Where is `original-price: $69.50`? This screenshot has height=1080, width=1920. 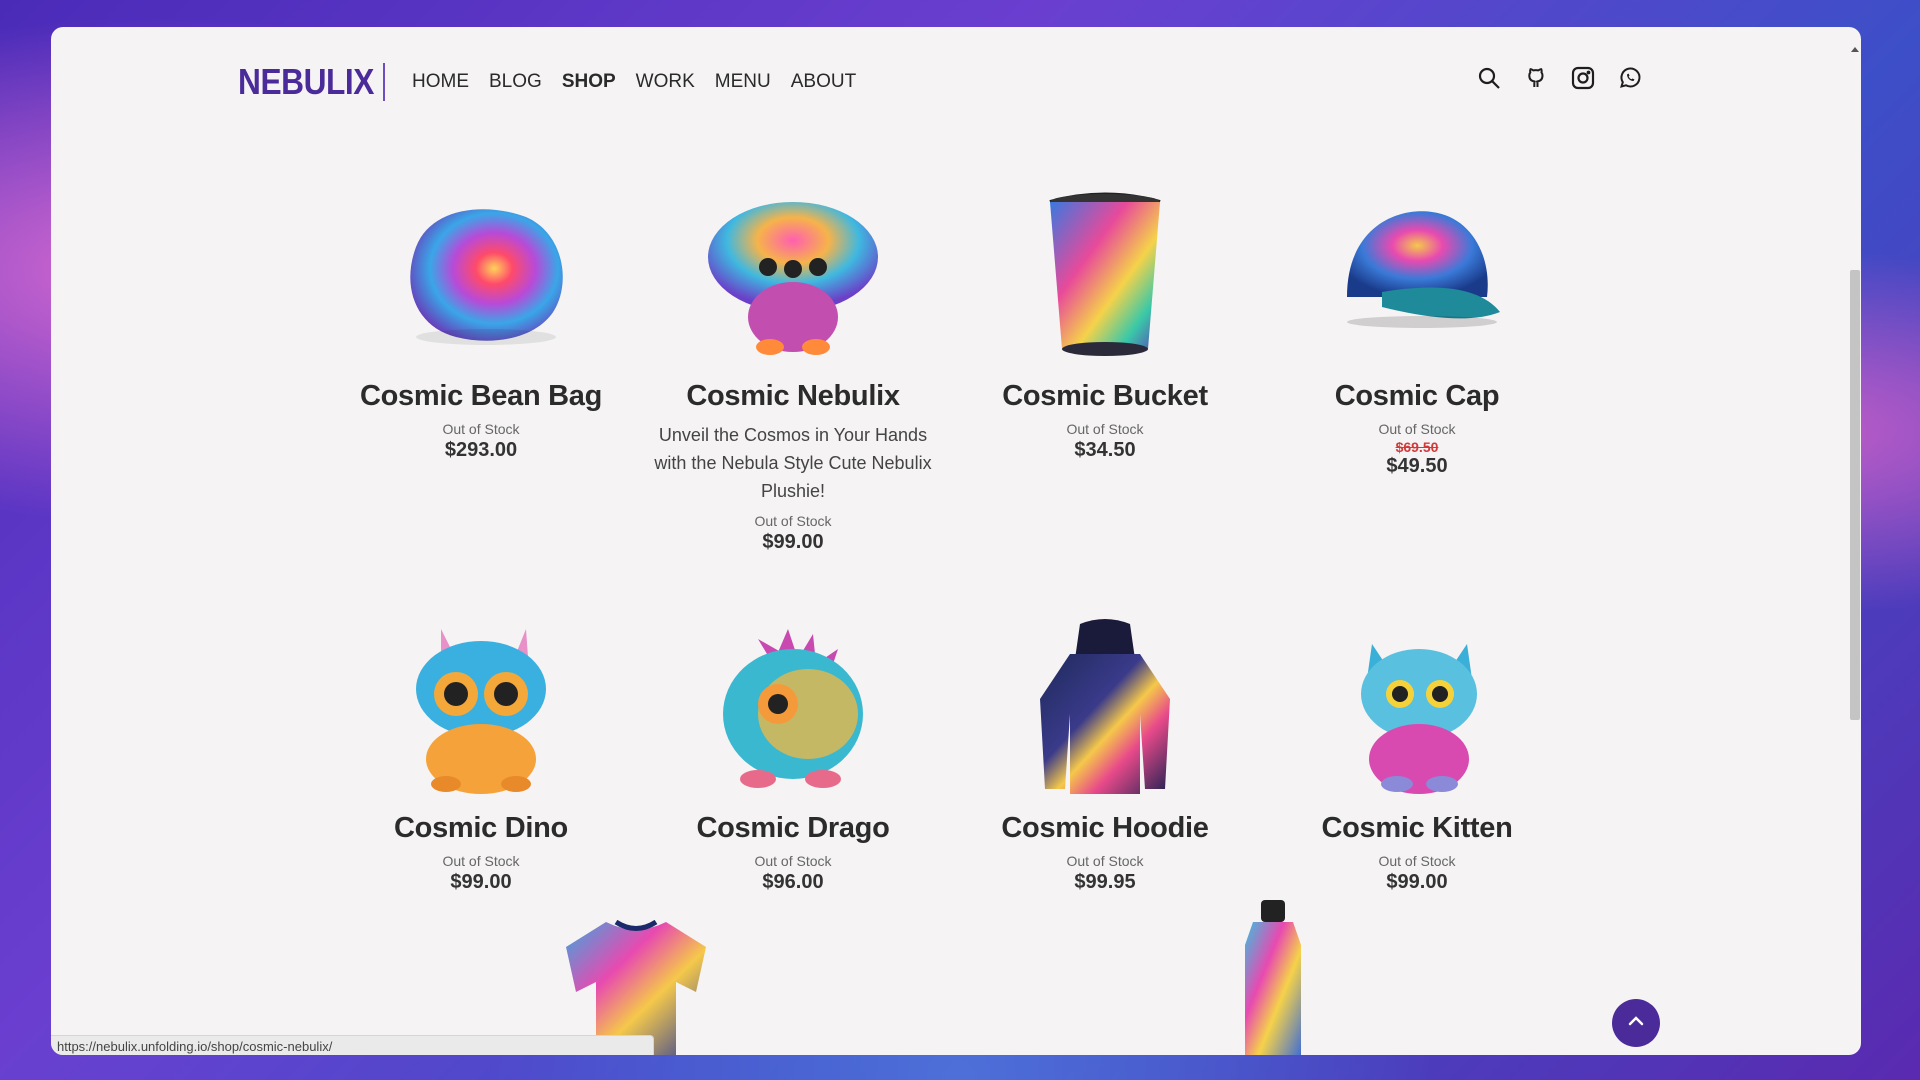
original-price: $69.50 is located at coordinates (1417, 447).